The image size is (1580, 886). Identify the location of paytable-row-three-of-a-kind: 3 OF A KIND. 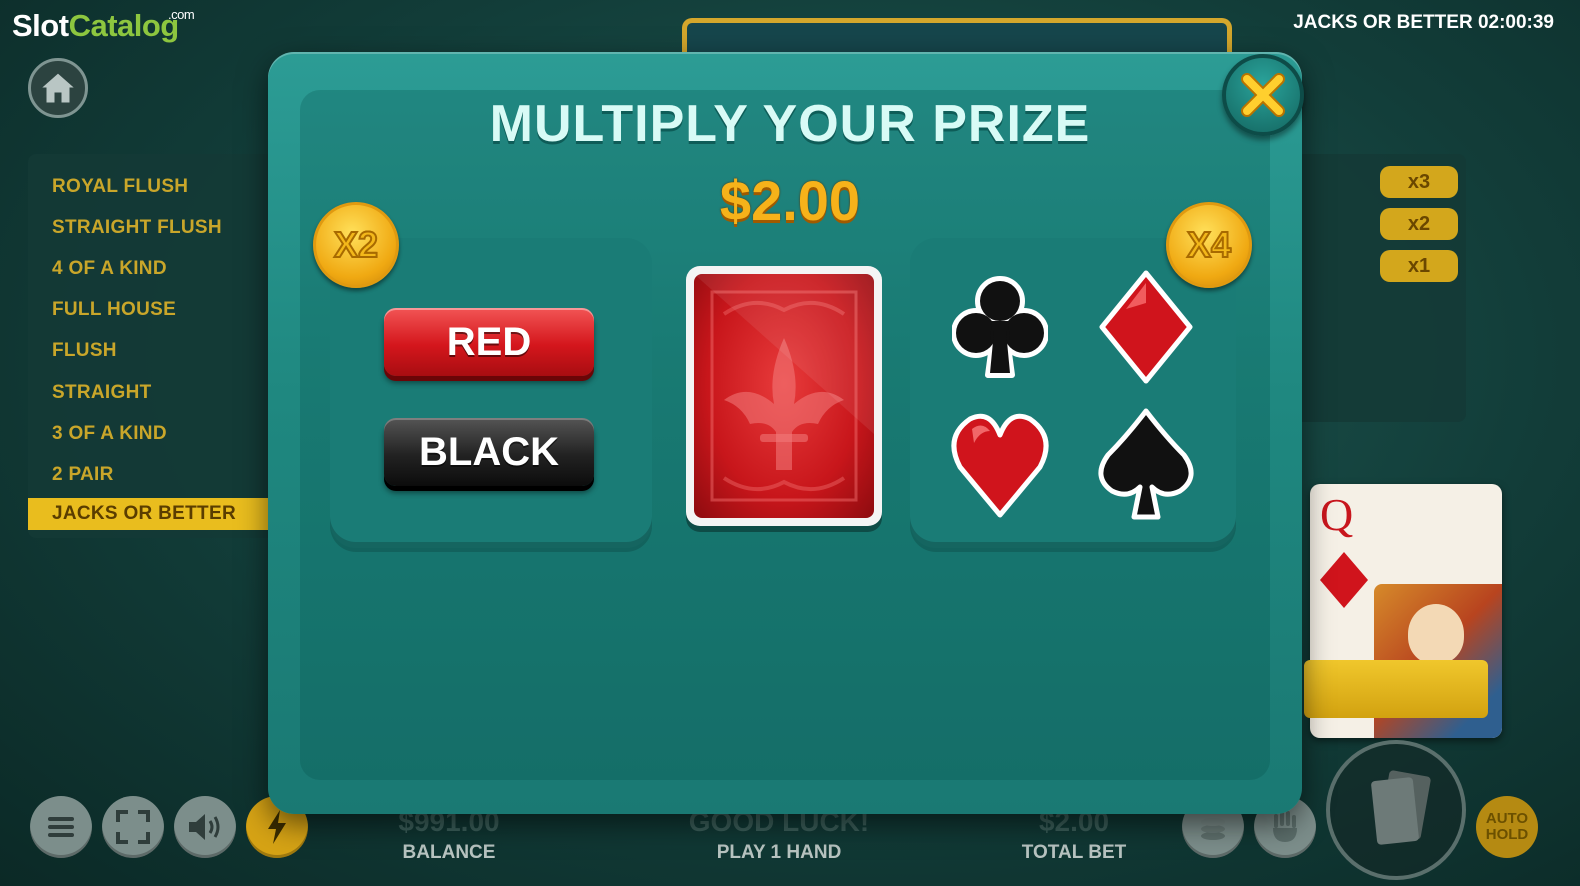
(109, 433).